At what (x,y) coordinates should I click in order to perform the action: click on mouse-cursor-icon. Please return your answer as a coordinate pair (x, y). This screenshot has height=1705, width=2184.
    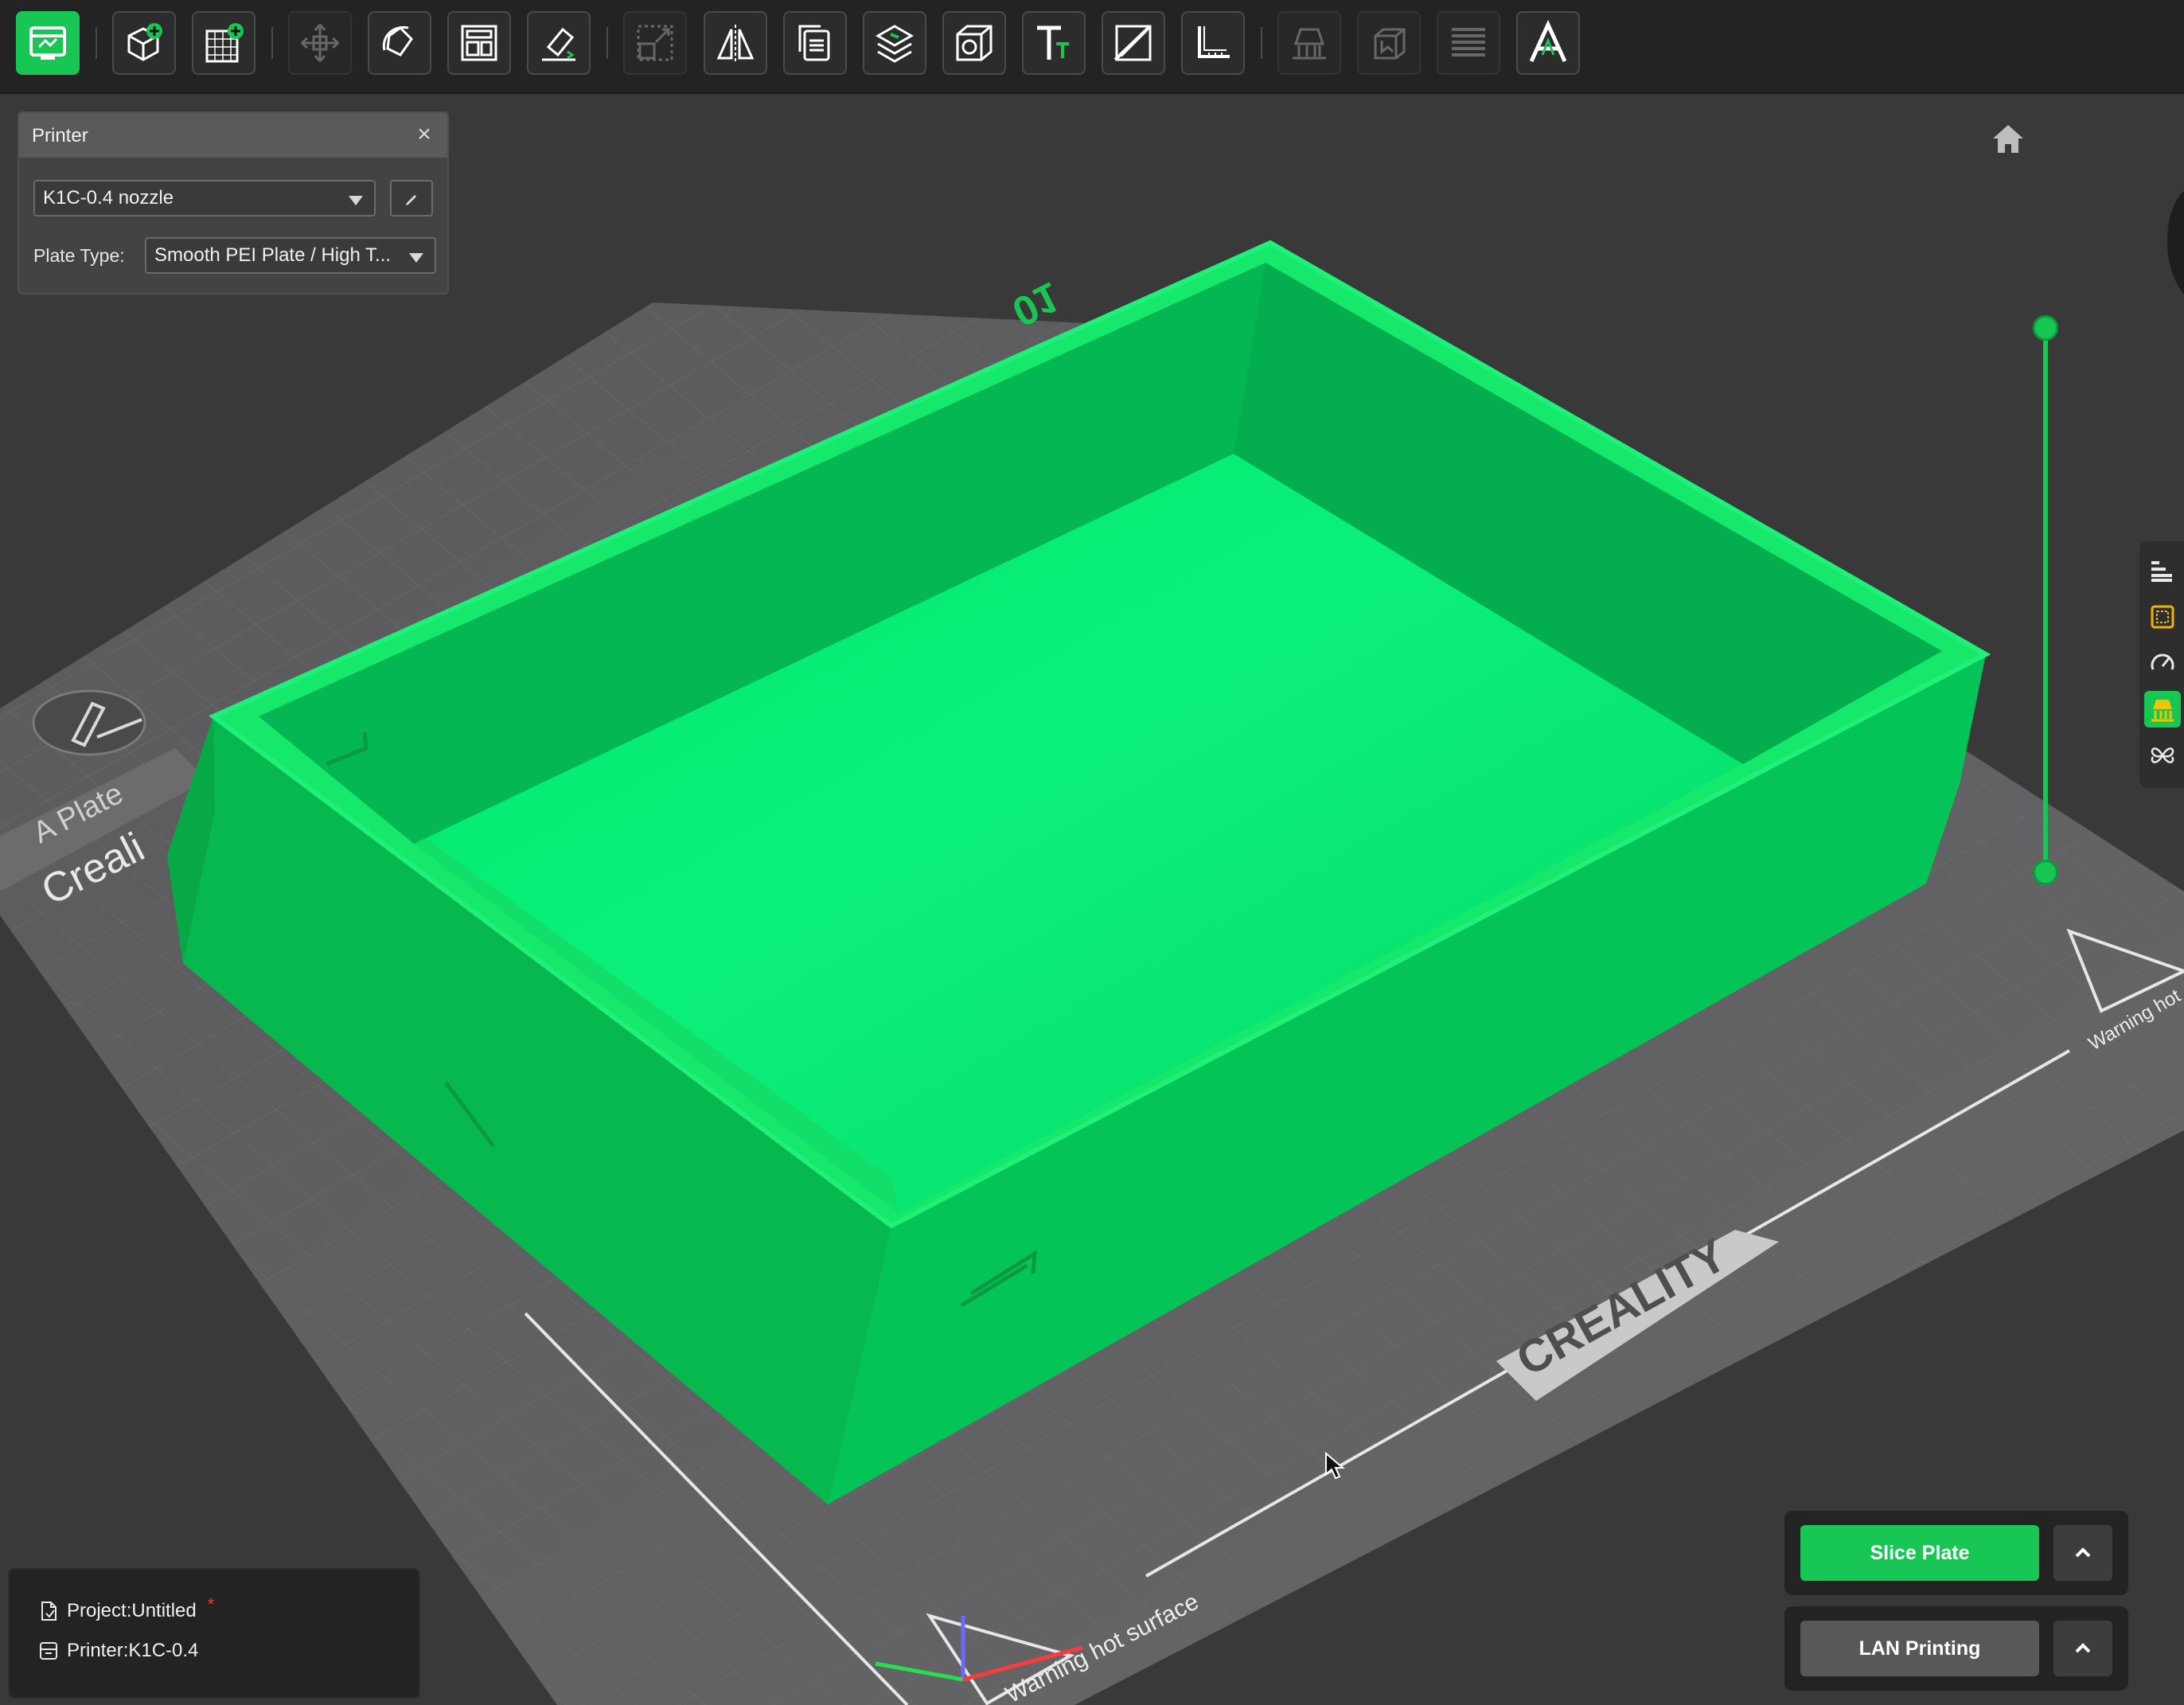
    Looking at the image, I should click on (1335, 1466).